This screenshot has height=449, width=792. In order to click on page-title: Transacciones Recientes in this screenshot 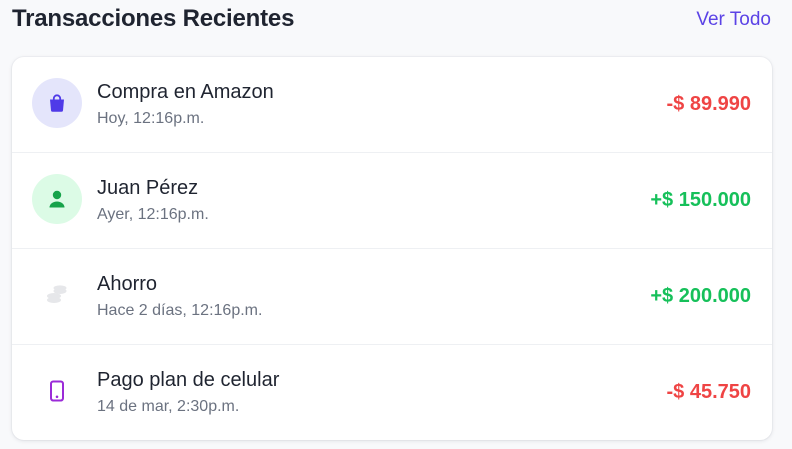, I will do `click(153, 18)`.